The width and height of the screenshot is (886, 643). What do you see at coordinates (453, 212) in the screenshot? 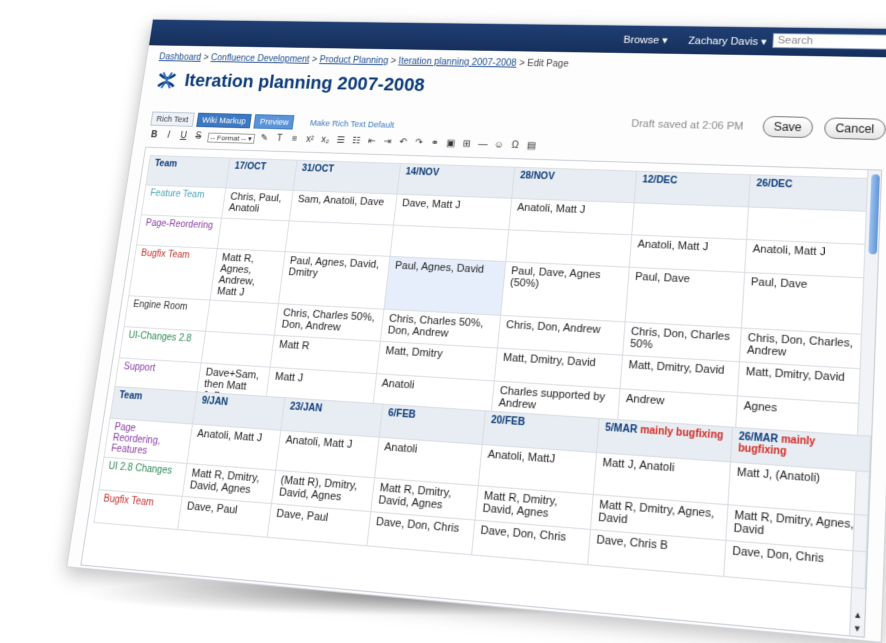
I see `table-cell: Dave, Matt J` at bounding box center [453, 212].